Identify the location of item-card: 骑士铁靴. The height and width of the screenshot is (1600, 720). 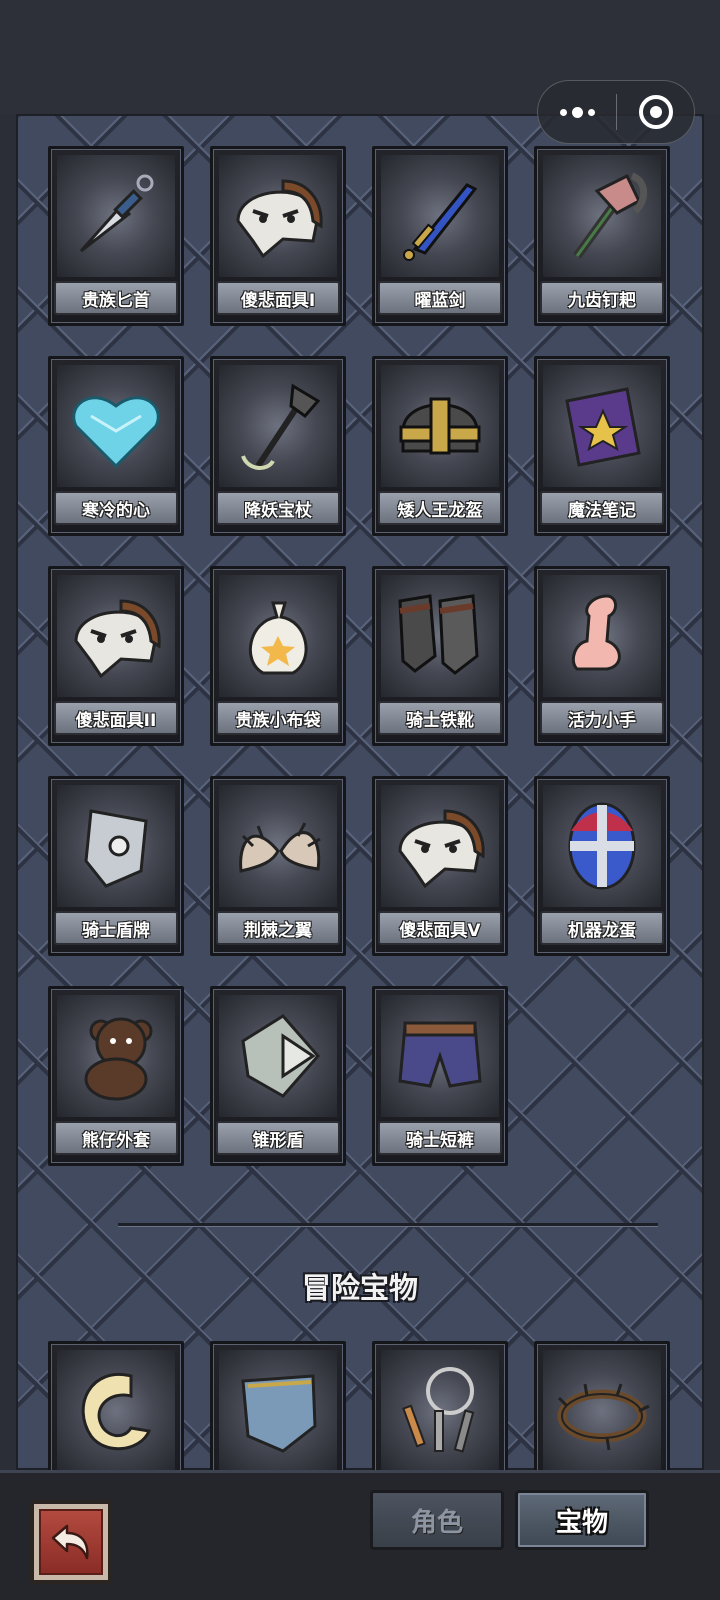
(440, 656).